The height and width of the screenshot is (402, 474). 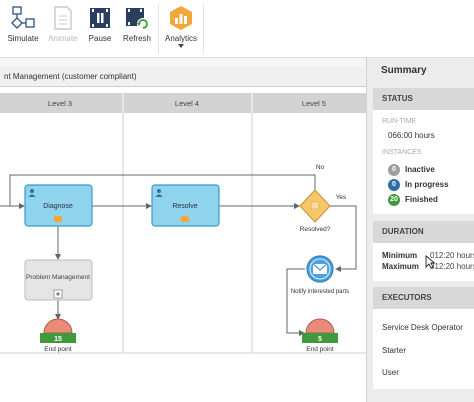 I want to click on instances-label: INSTANCES, so click(x=402, y=152).